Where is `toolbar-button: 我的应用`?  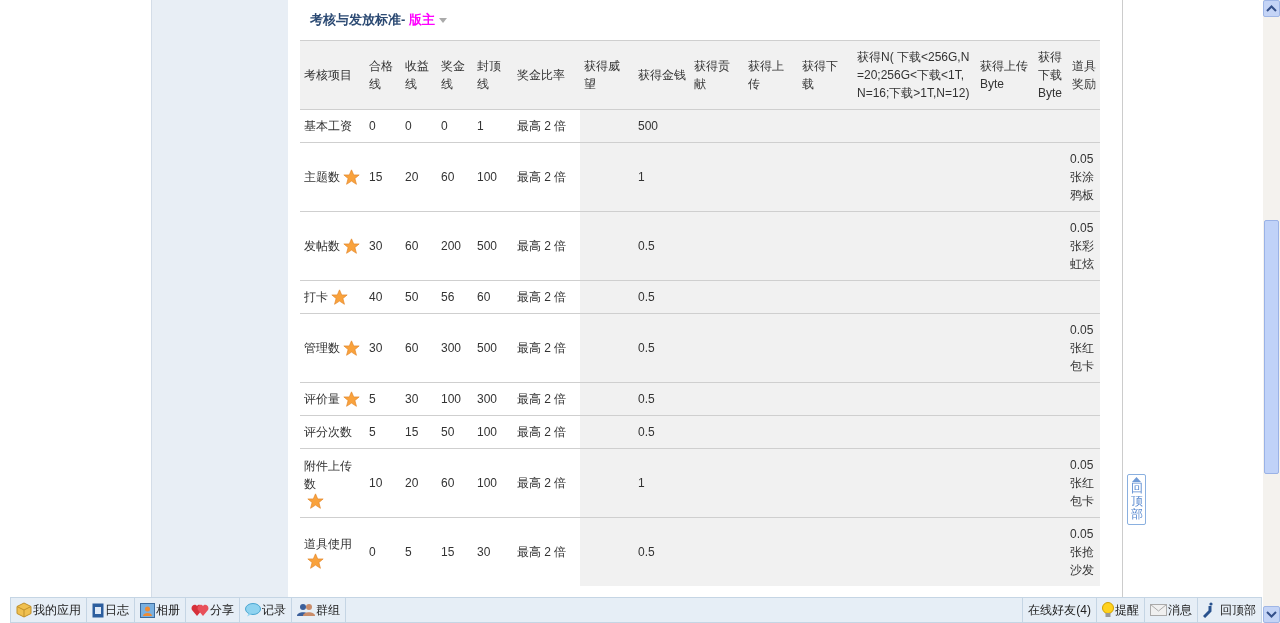
toolbar-button: 我的应用 is located at coordinates (49, 610).